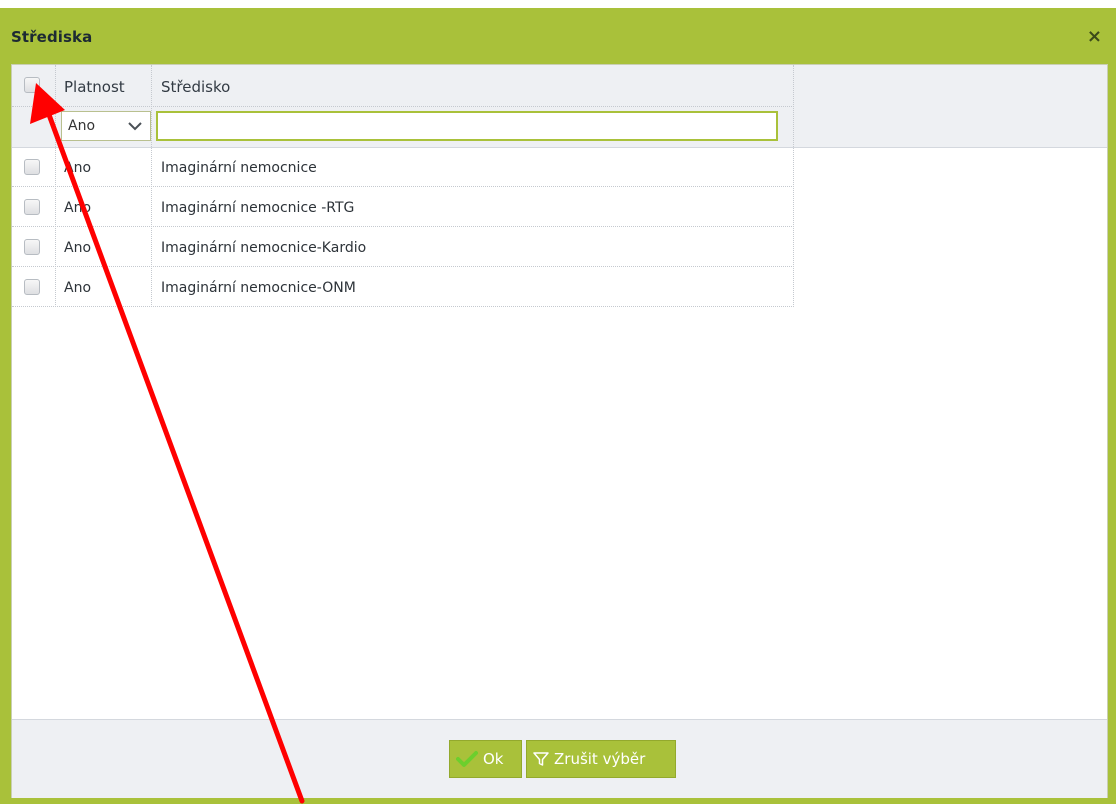  I want to click on ok-button-label: Ok, so click(493, 759).